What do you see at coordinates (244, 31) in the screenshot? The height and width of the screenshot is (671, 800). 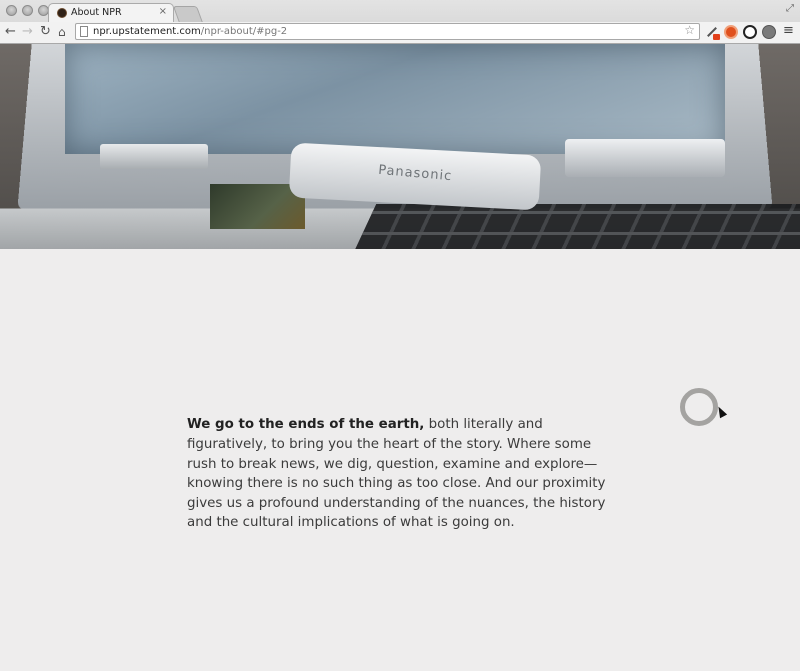 I see `url-path: /npr-about/#pg-2` at bounding box center [244, 31].